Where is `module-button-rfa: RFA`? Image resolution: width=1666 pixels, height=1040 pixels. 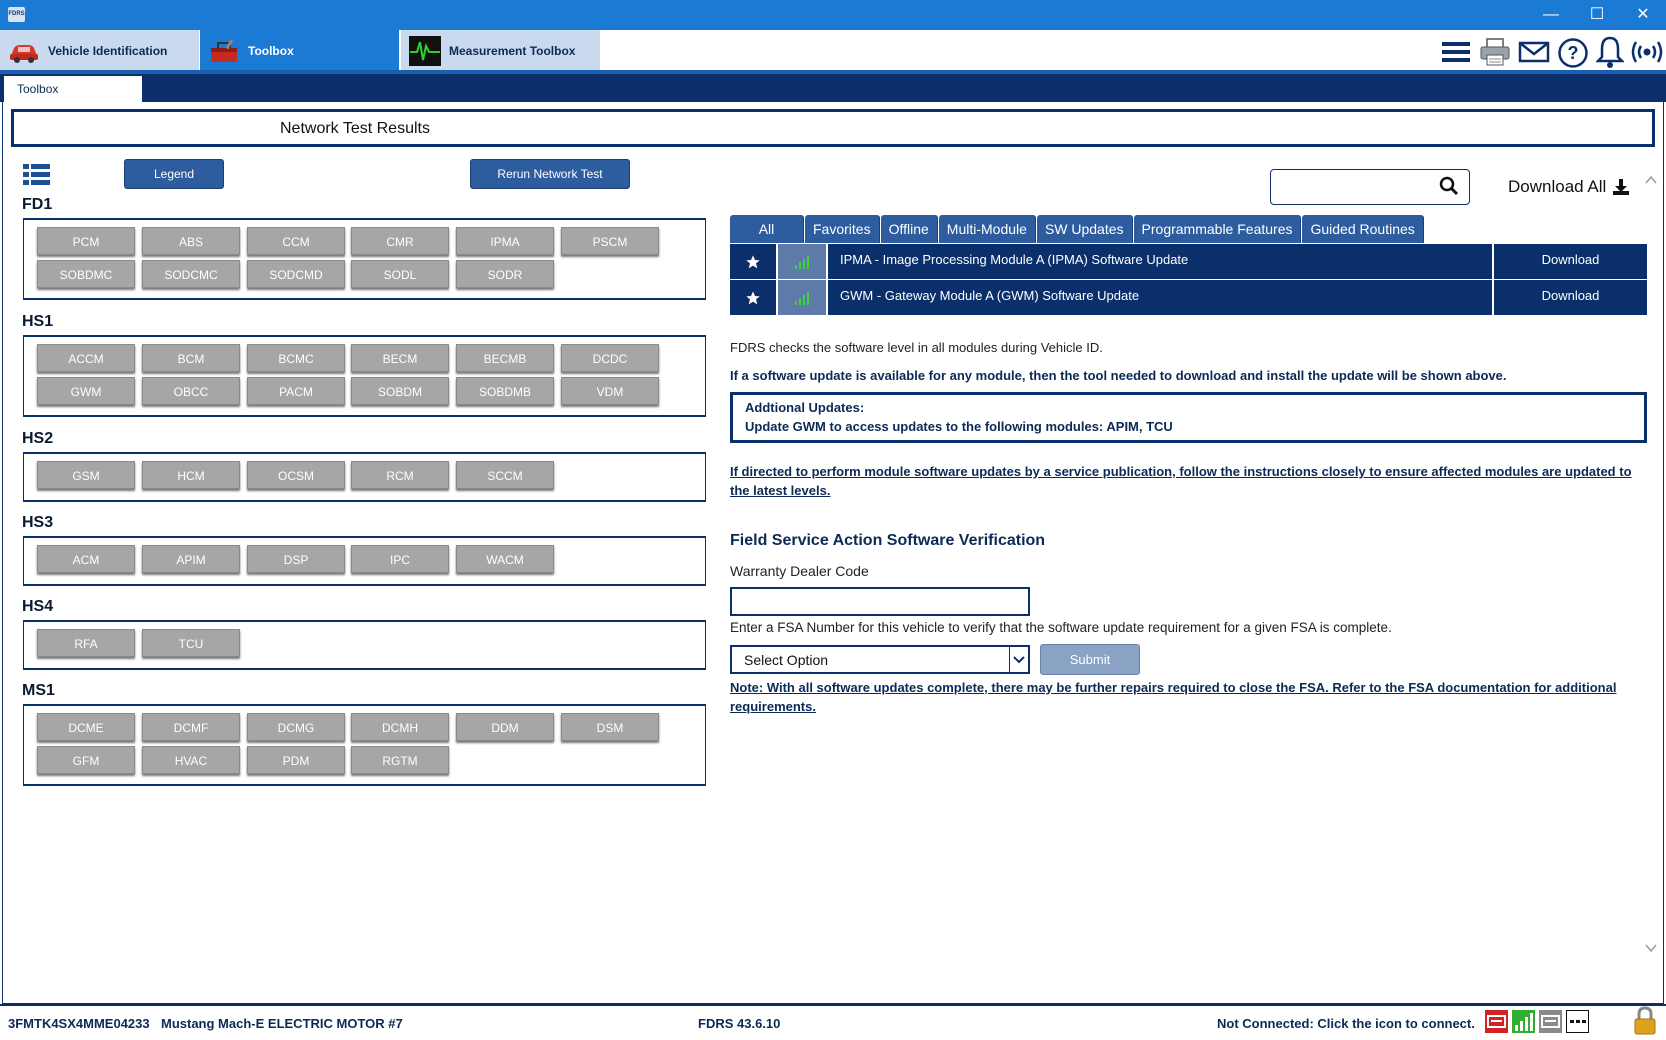
module-button-rfa: RFA is located at coordinates (86, 643).